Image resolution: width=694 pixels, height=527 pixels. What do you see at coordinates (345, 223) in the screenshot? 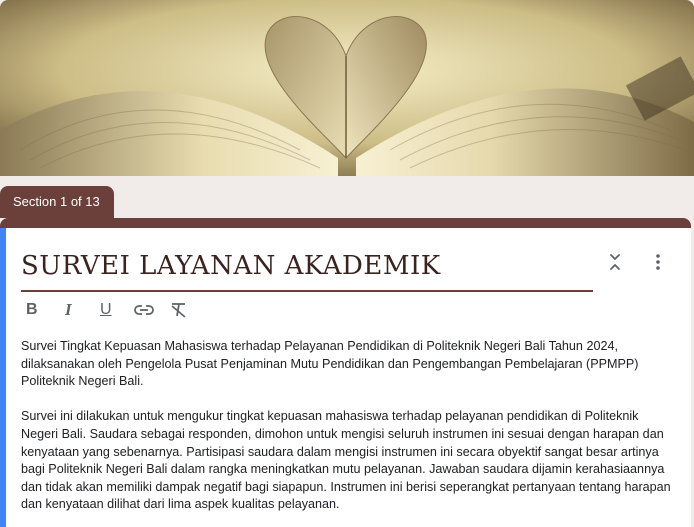
I see `section-bar` at bounding box center [345, 223].